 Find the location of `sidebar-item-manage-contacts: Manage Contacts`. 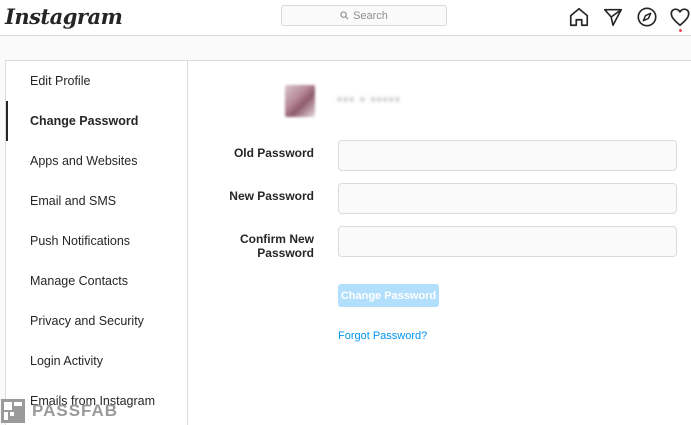

sidebar-item-manage-contacts: Manage Contacts is located at coordinates (97, 281).